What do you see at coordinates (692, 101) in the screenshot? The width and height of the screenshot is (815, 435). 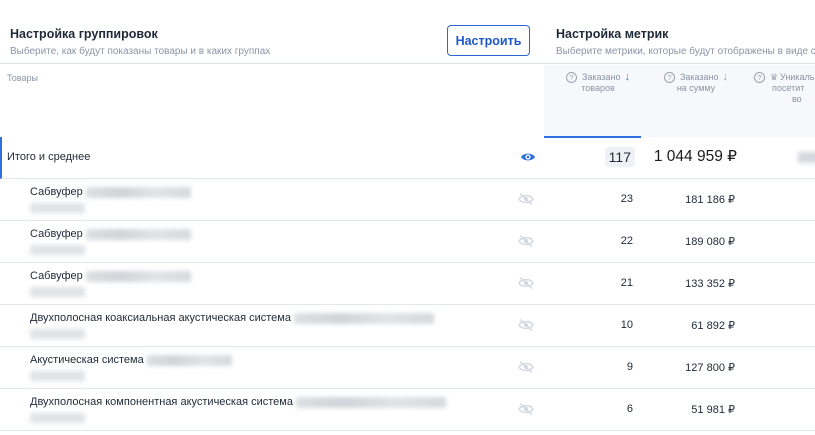 I see `column-ordered-sum: ? Заказано ↓ на сумму` at bounding box center [692, 101].